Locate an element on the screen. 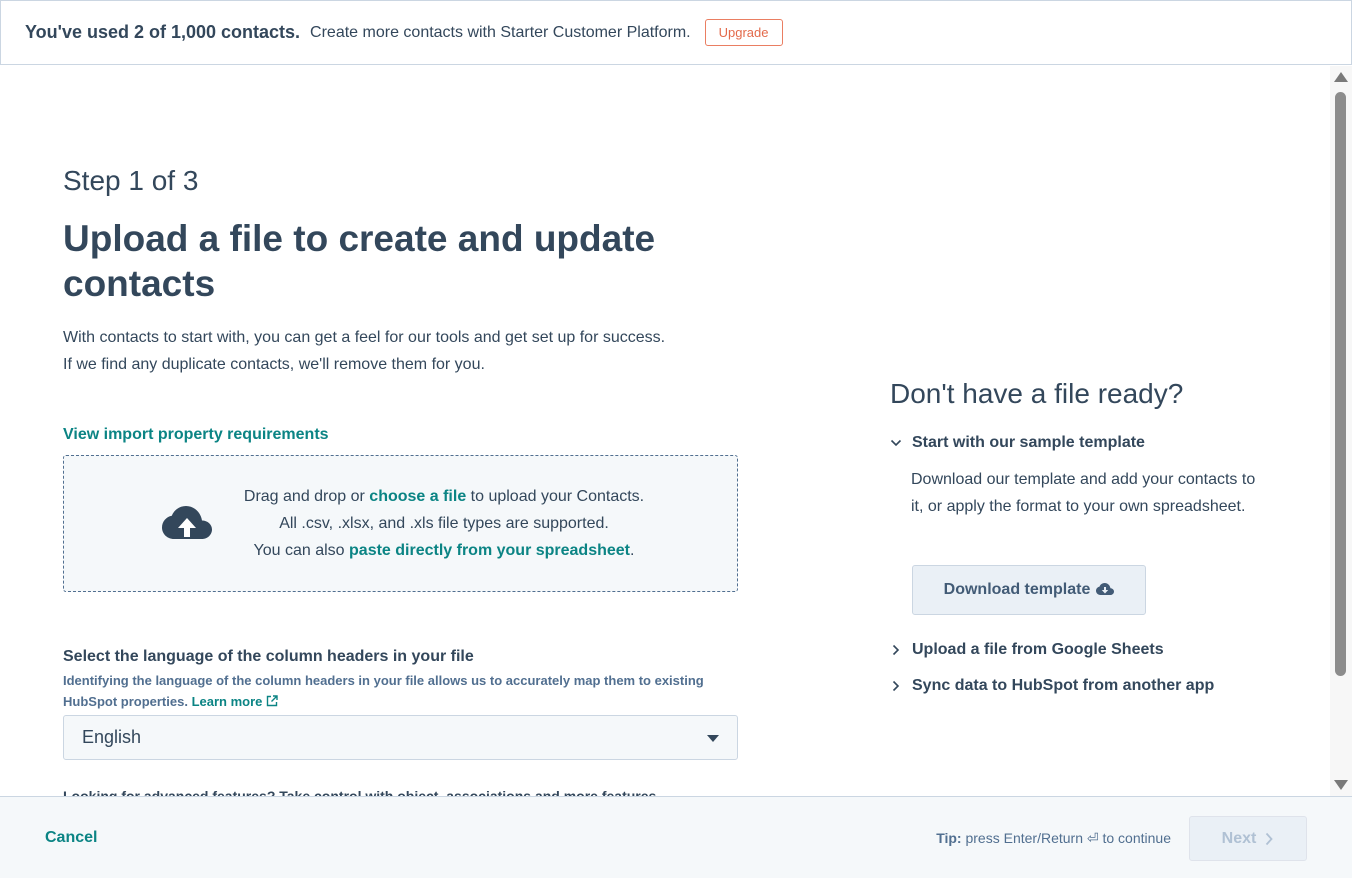 Image resolution: width=1352 pixels, height=878 pixels. learn-more-label: Learn more is located at coordinates (227, 701).